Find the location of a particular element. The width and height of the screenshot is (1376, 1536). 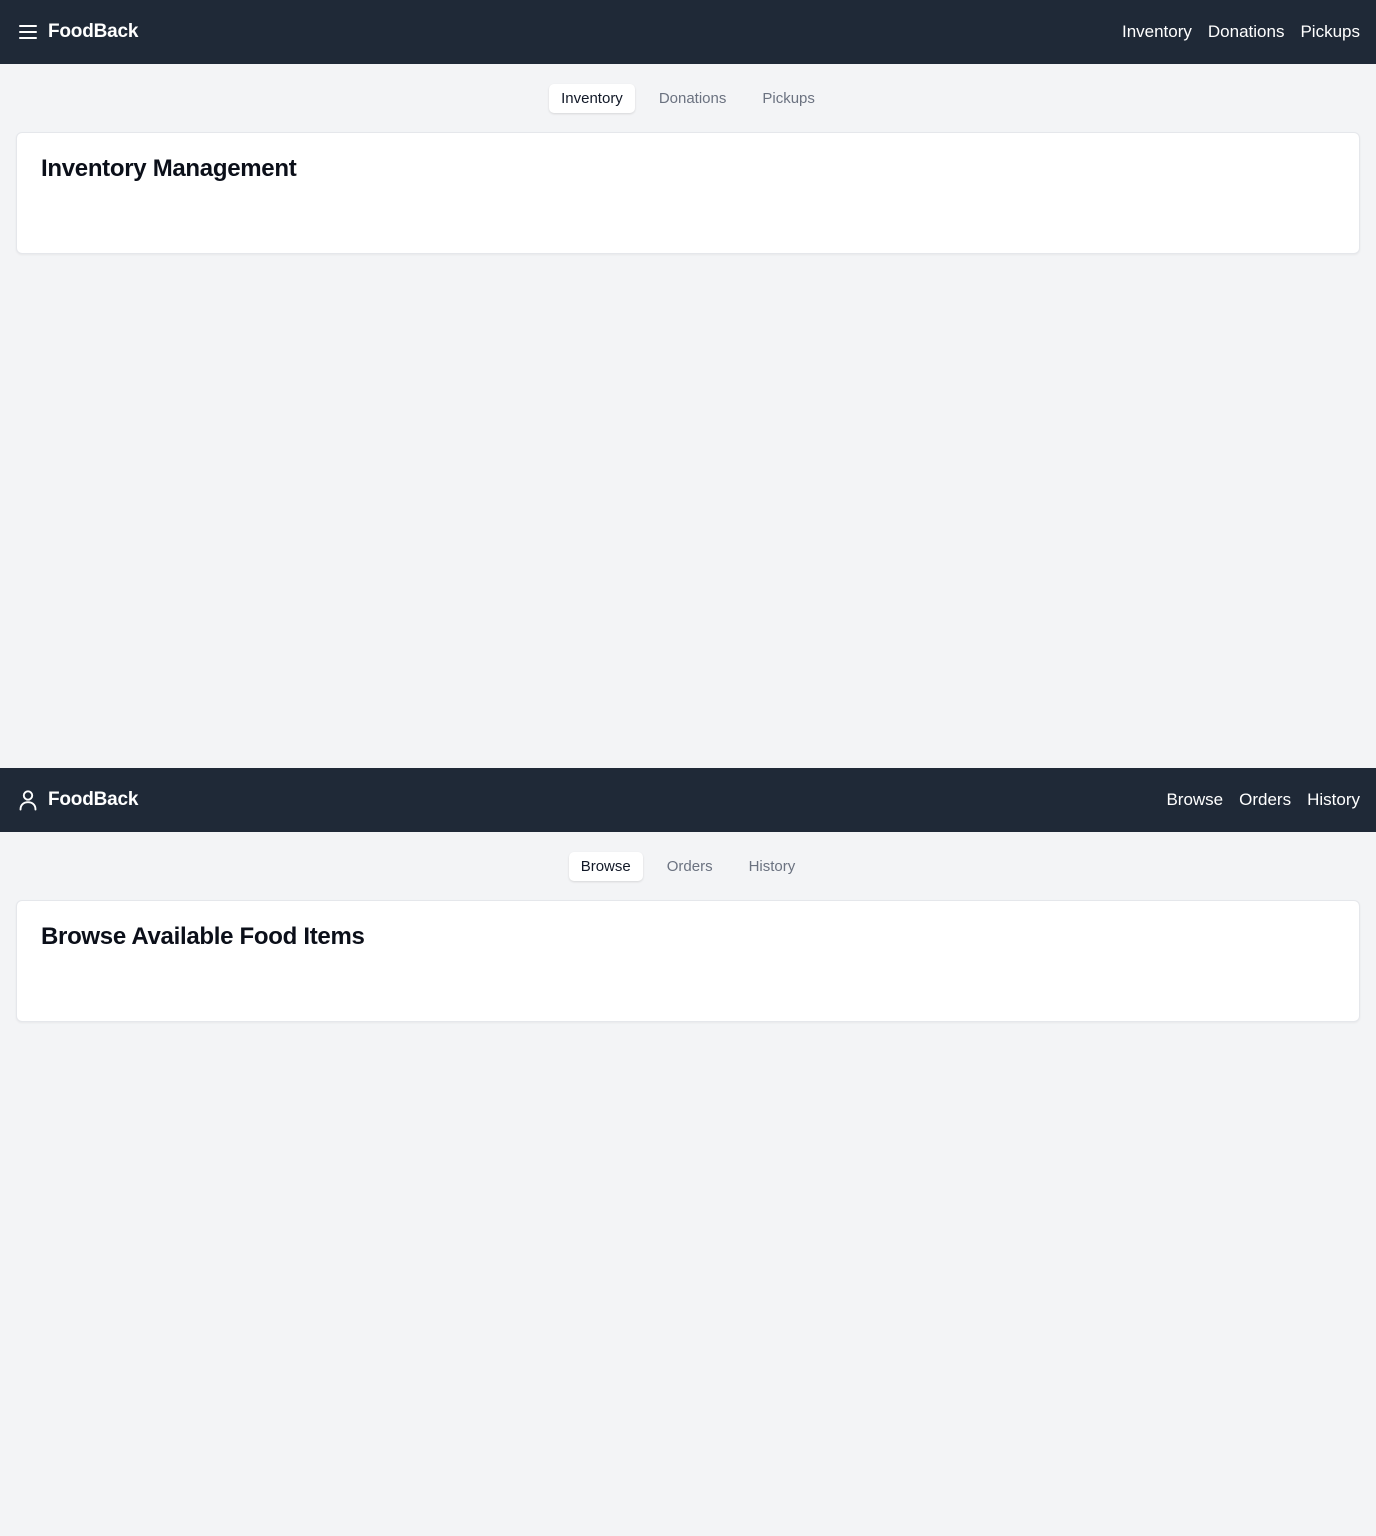

content-card: Browse Available Food Items is located at coordinates (688, 961).